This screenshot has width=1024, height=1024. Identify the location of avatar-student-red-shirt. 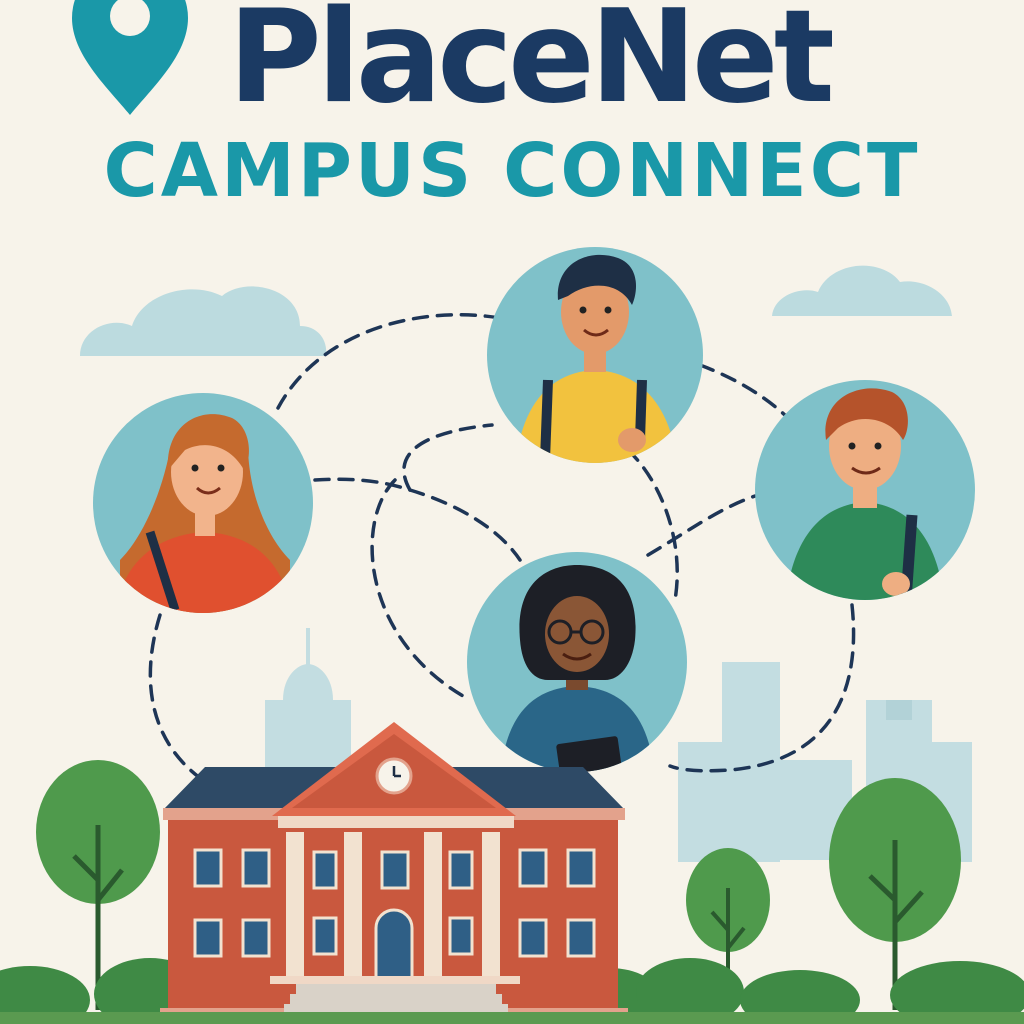
(203, 503).